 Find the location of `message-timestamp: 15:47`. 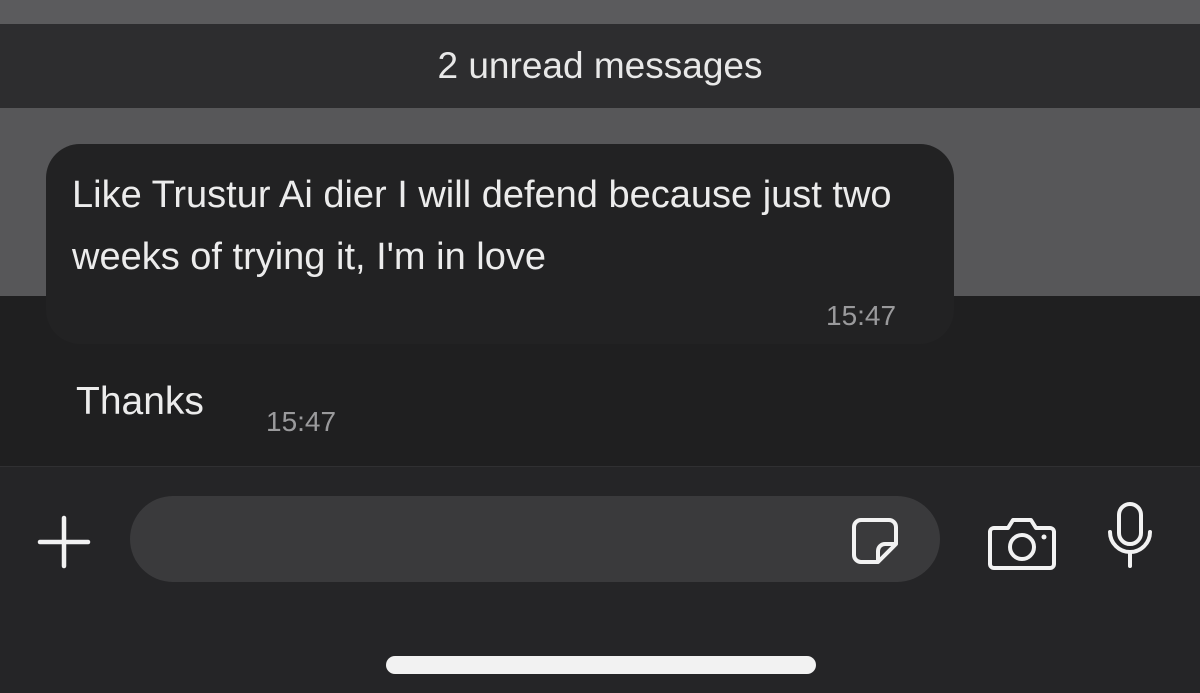

message-timestamp: 15:47 is located at coordinates (861, 315).